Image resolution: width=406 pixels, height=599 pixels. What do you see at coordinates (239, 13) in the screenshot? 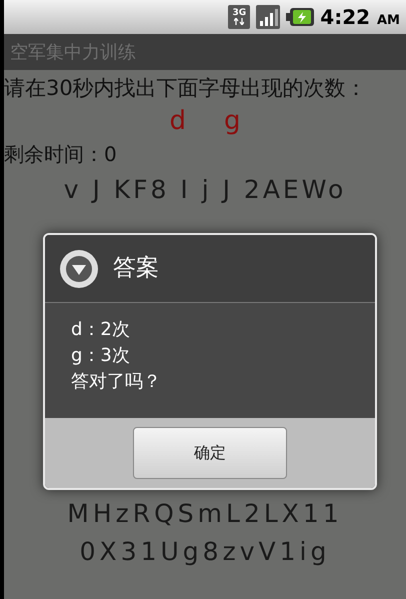
I see `network-type: 3G` at bounding box center [239, 13].